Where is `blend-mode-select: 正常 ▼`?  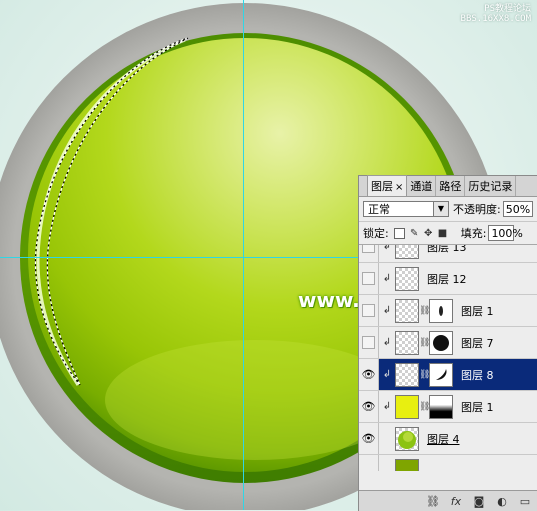 blend-mode-select: 正常 ▼ is located at coordinates (406, 209).